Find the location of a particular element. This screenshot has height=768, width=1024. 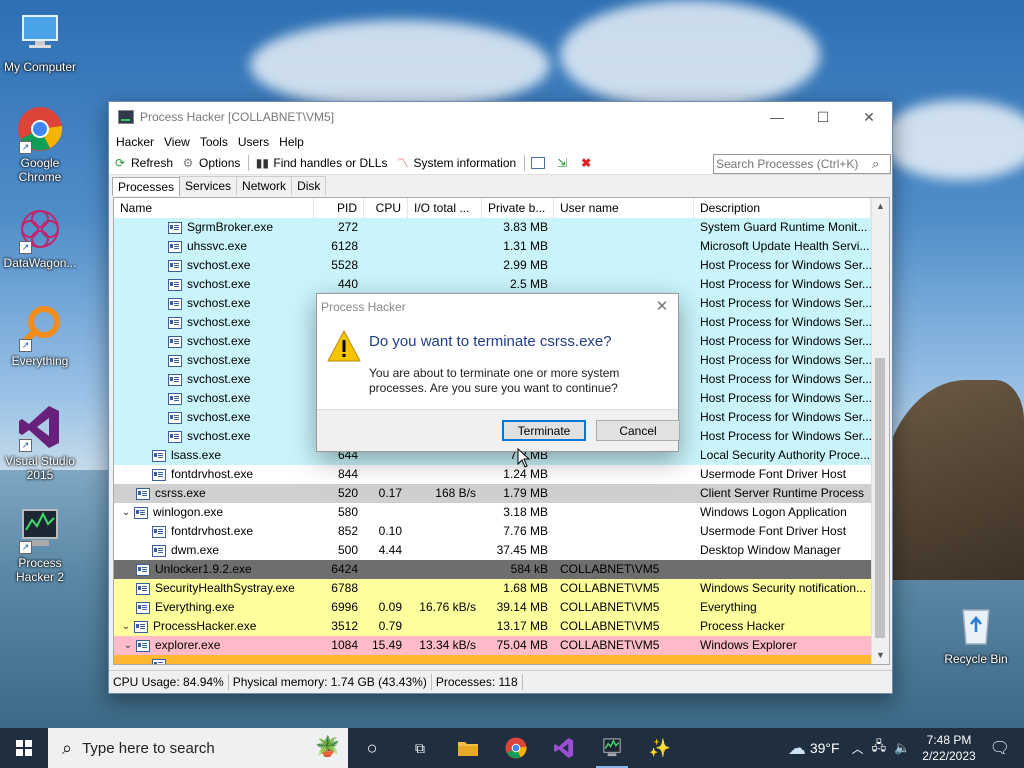

tab-disk: Disk is located at coordinates (309, 185).